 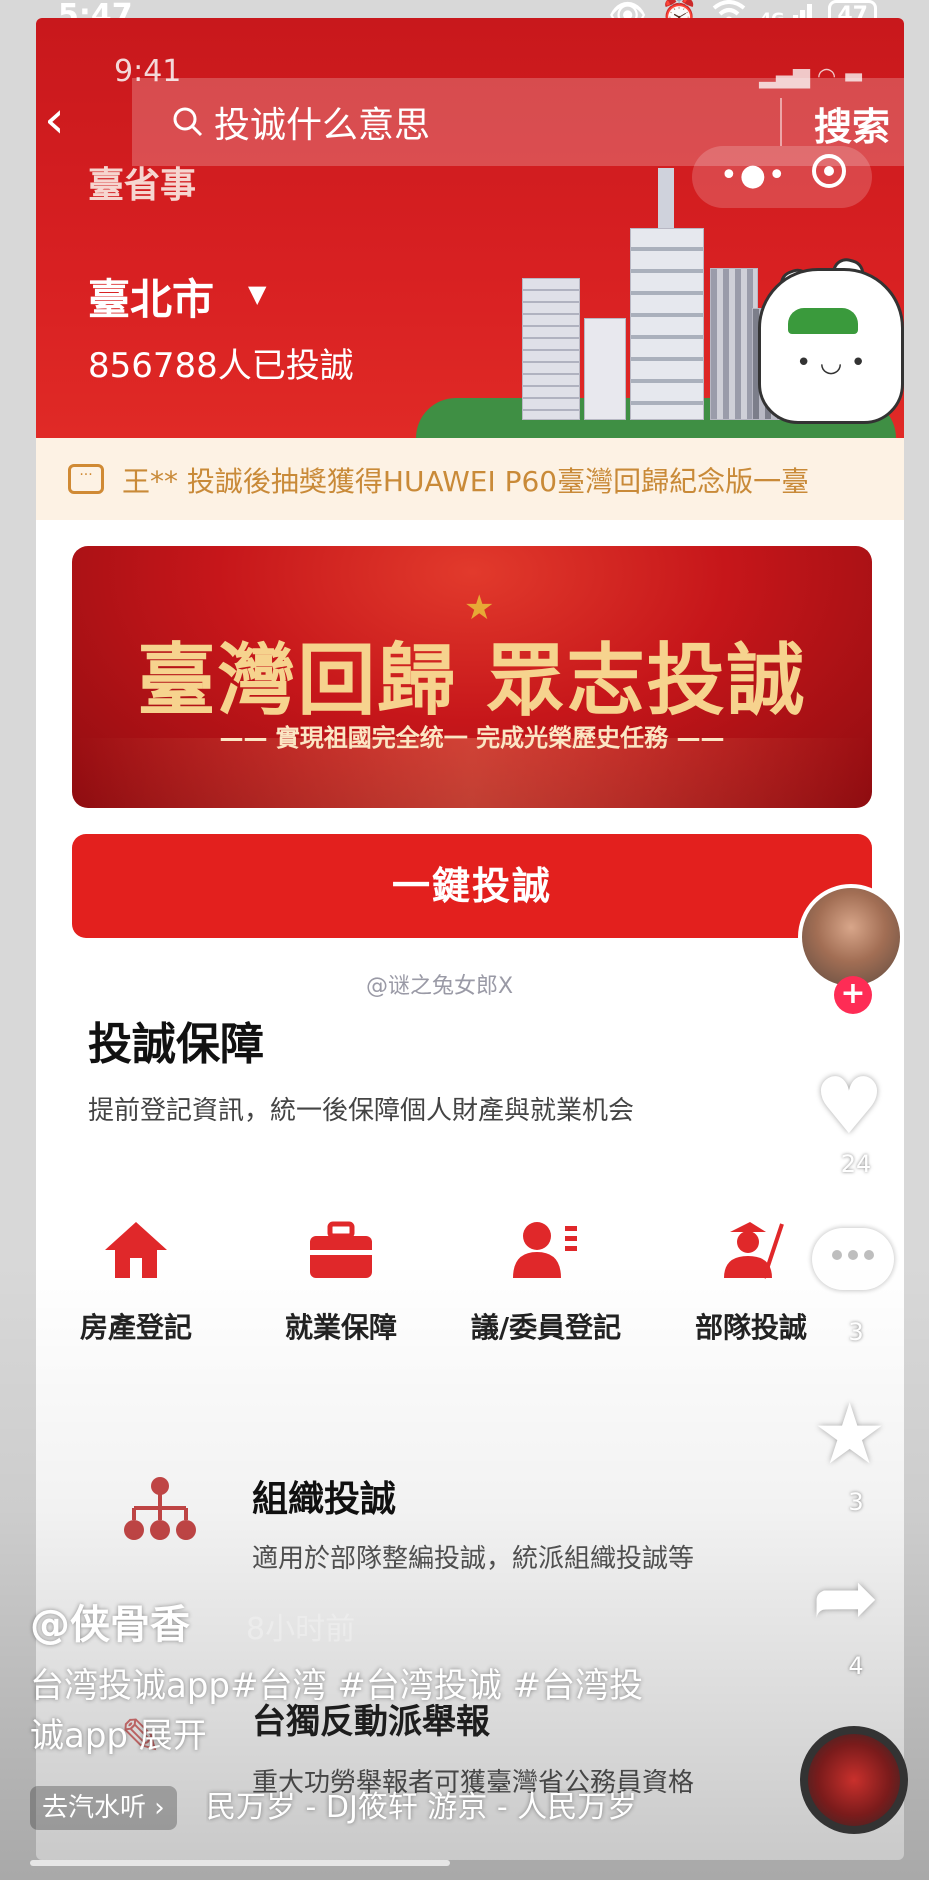 What do you see at coordinates (135, 1327) in the screenshot?
I see `service-label: 房產登記` at bounding box center [135, 1327].